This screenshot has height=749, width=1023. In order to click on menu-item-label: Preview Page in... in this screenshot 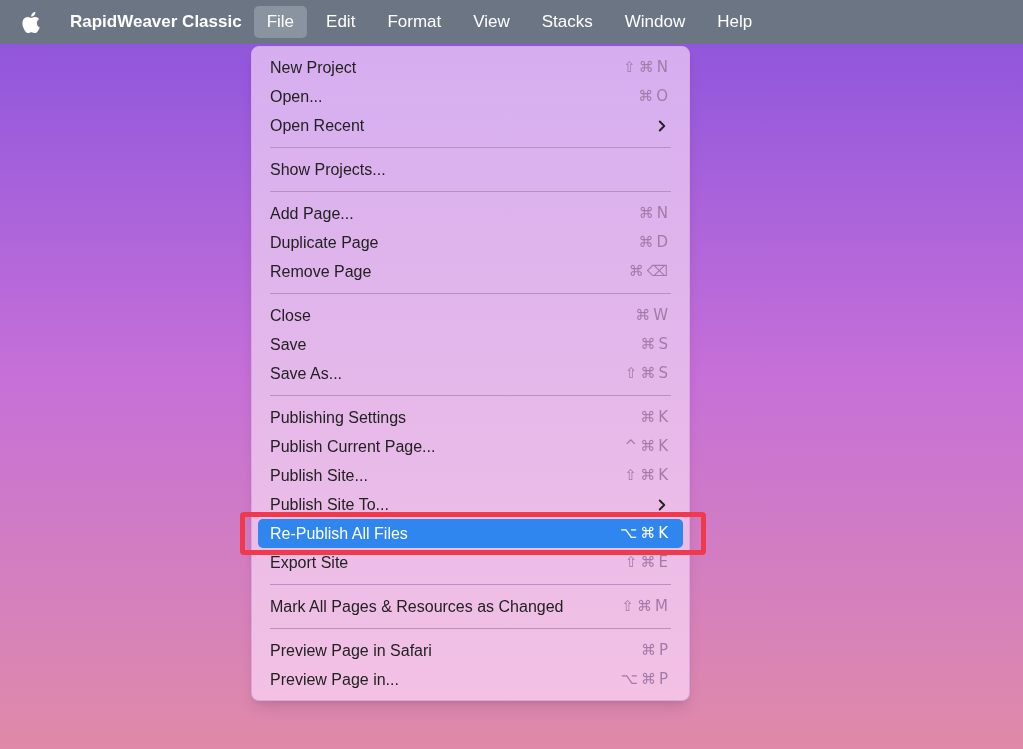, I will do `click(334, 679)`.